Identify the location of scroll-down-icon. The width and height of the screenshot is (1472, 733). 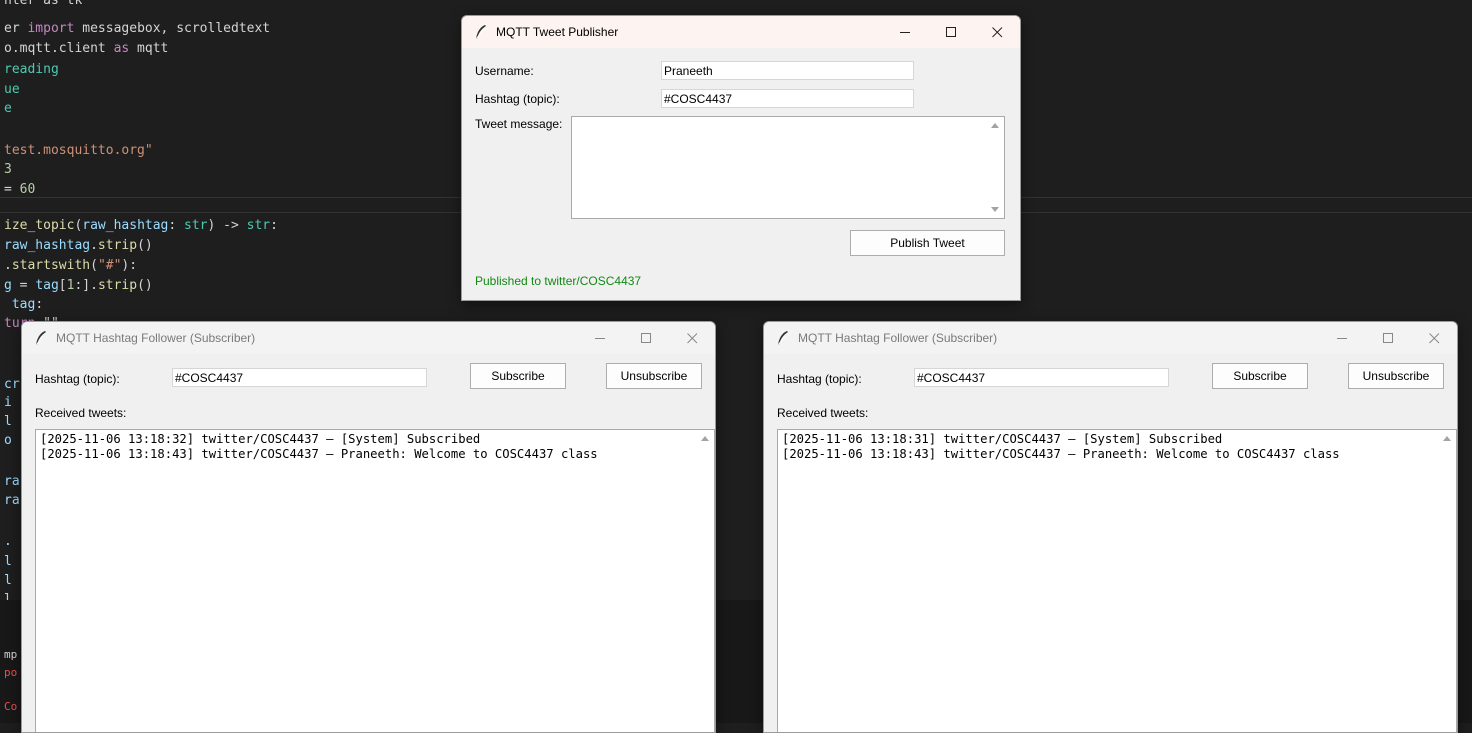
(995, 209).